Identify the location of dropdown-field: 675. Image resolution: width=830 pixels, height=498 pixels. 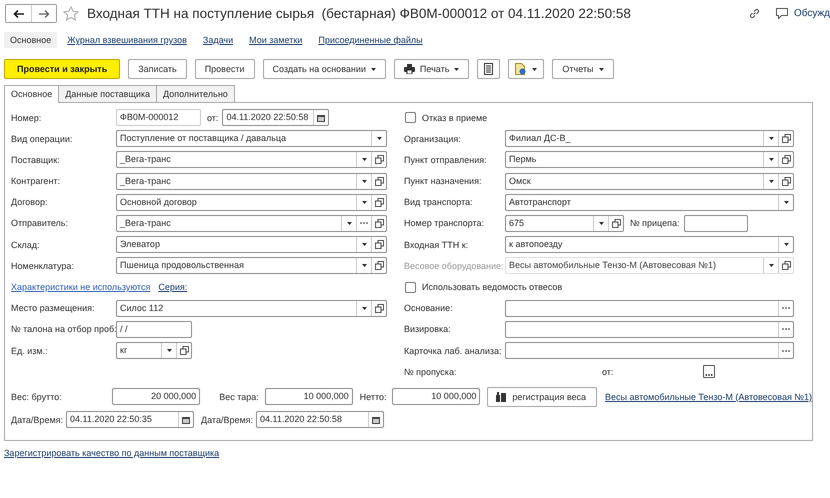
(564, 223).